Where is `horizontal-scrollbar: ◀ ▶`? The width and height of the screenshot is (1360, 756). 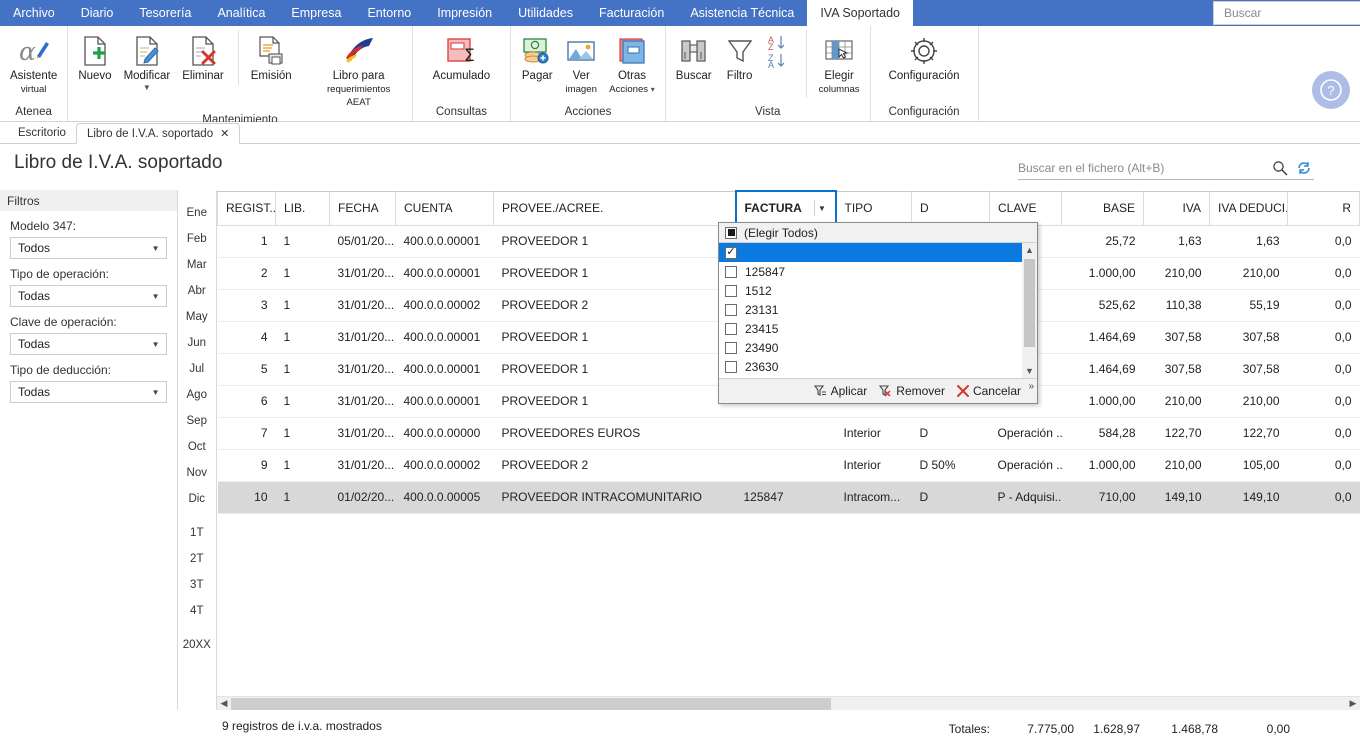
horizontal-scrollbar: ◀ ▶ is located at coordinates (788, 703).